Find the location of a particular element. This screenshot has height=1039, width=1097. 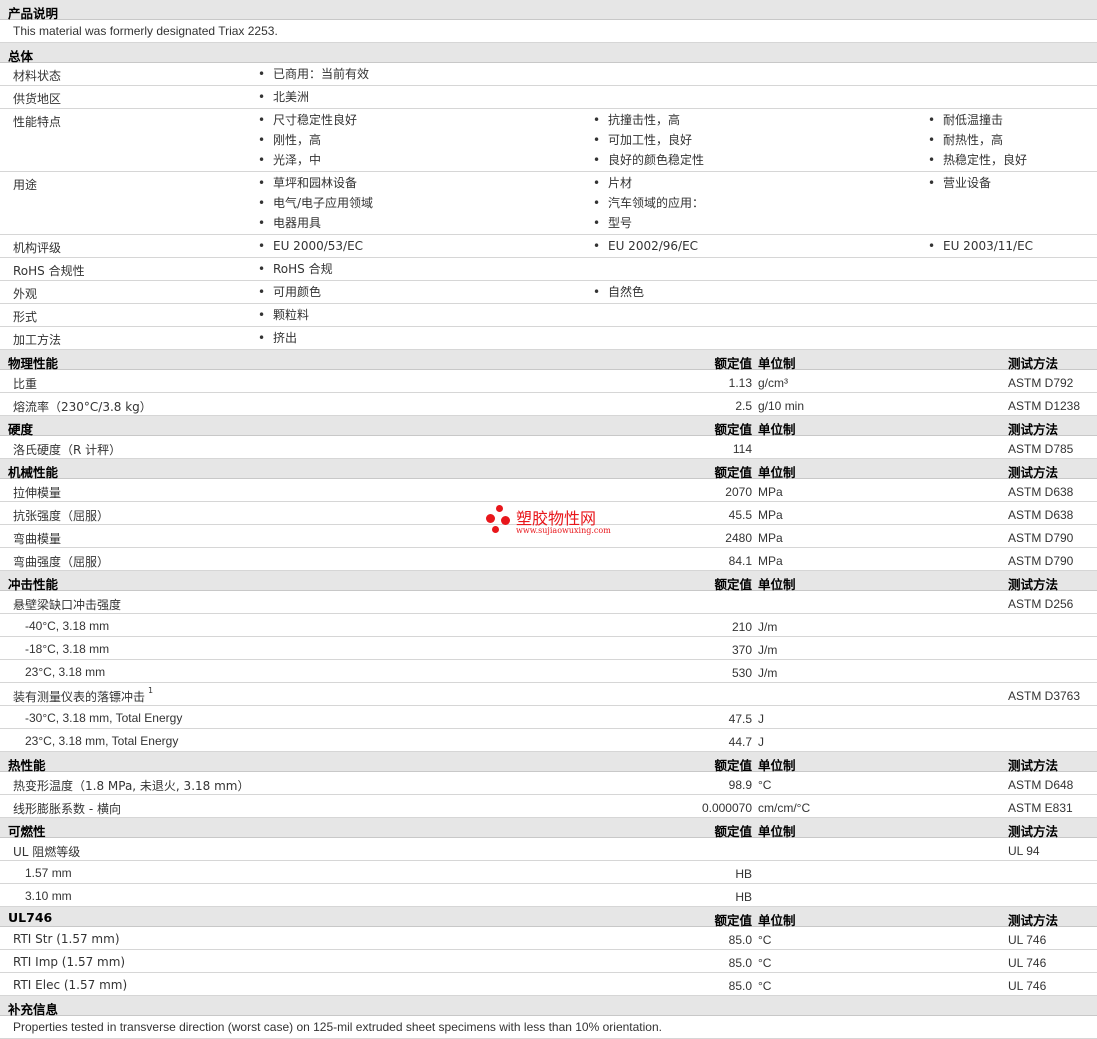

property-row: RTI Imp (1.57 mm) 85.0 °C UL 746 is located at coordinates (548, 961).